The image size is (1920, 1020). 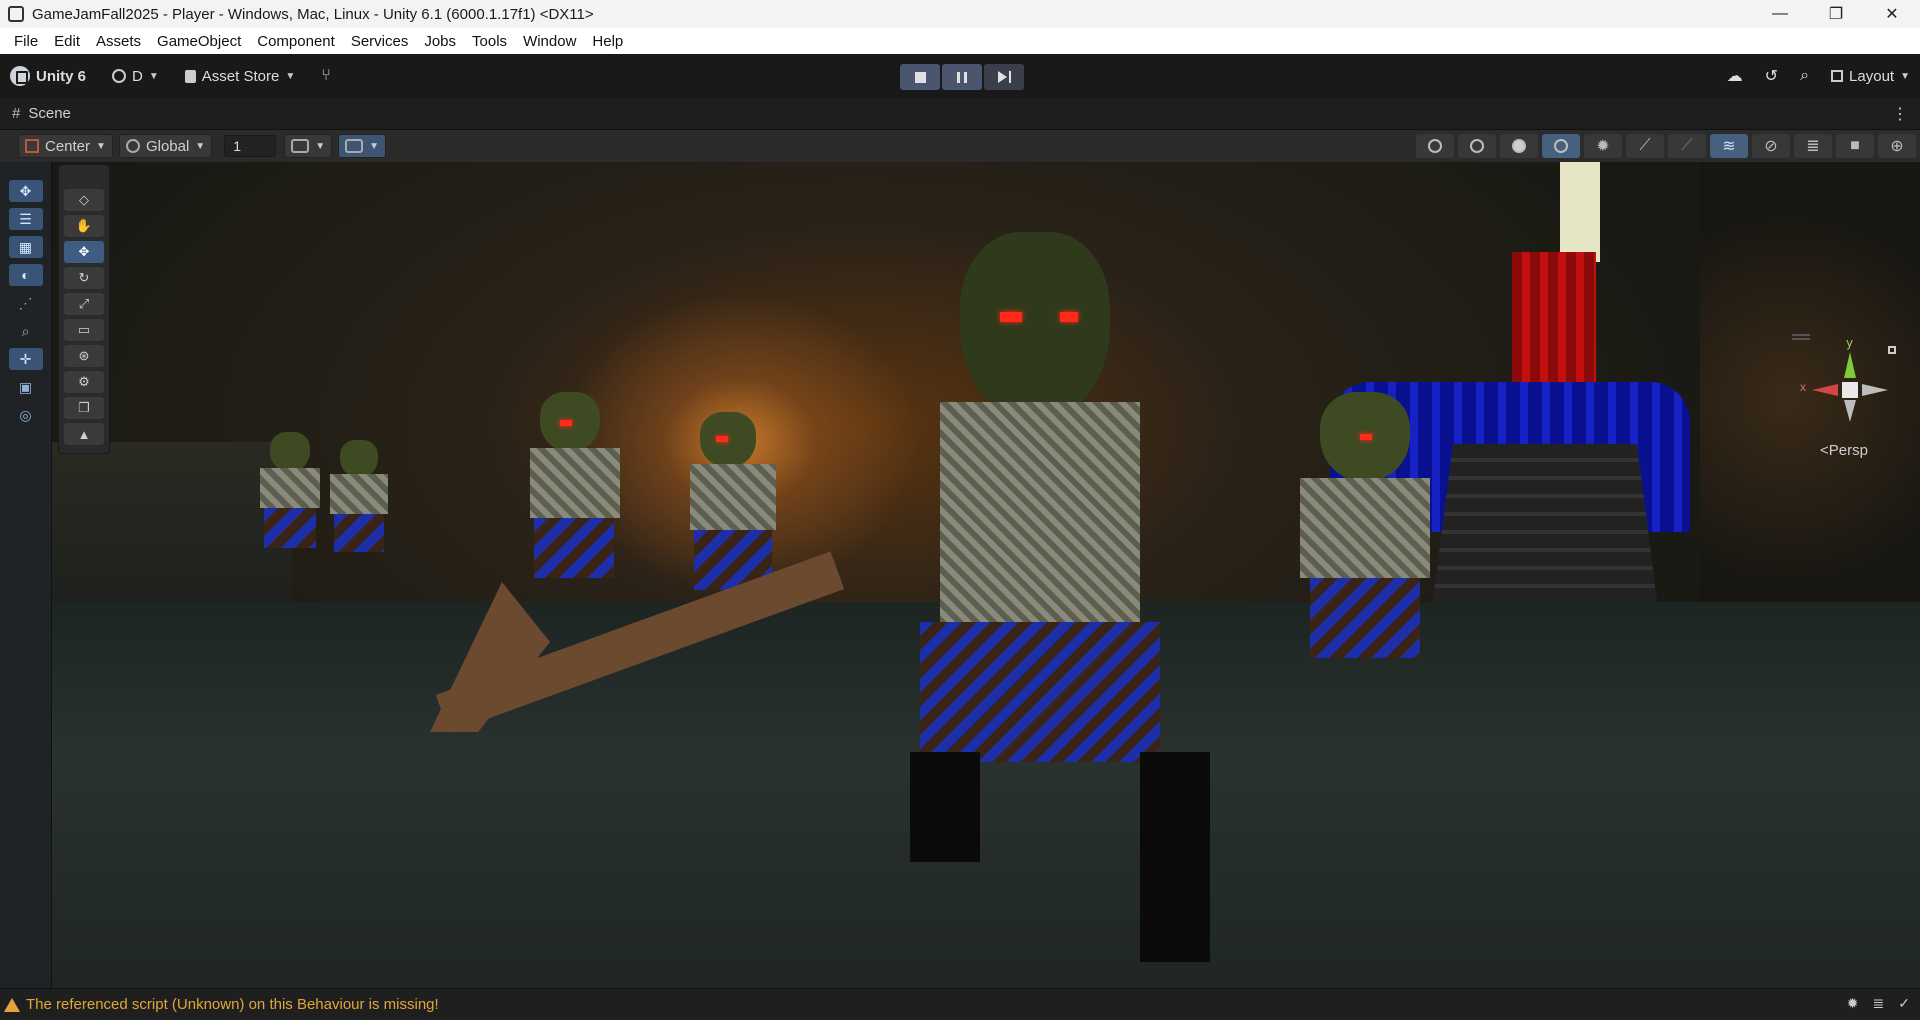 What do you see at coordinates (26, 415) in the screenshot?
I see `compass-icon: ◎` at bounding box center [26, 415].